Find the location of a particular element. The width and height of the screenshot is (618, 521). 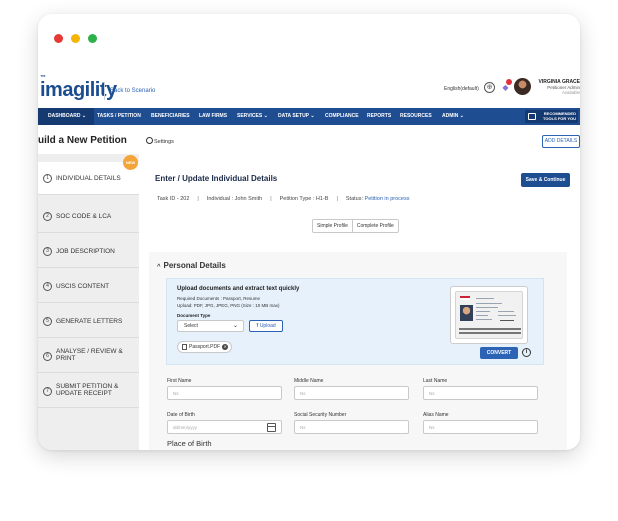

step-number: 5 is located at coordinates (47, 321).